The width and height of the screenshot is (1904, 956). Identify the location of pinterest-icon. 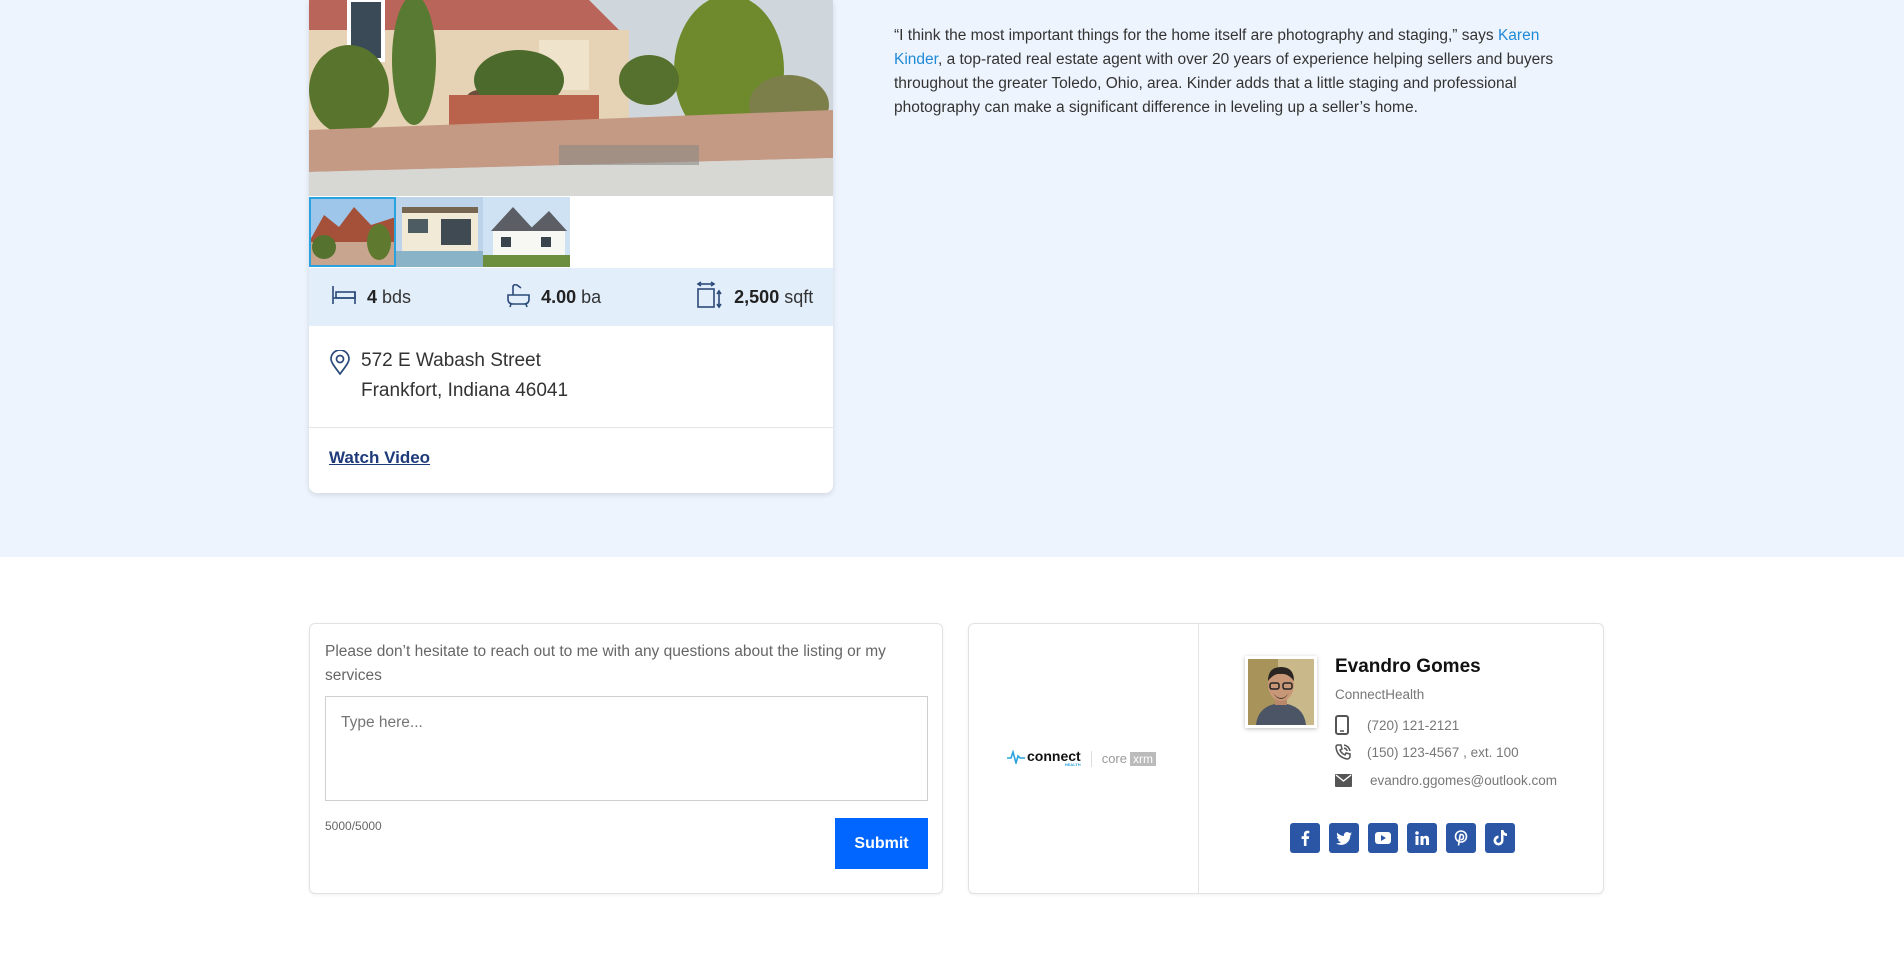
(1461, 838).